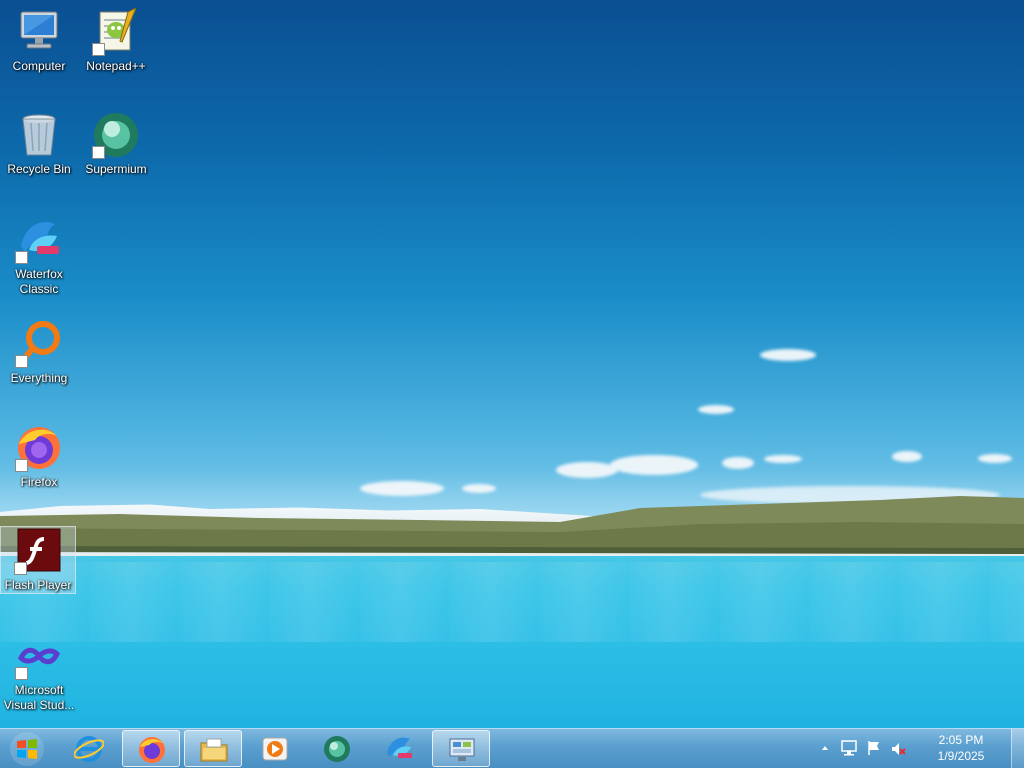 The image size is (1024, 773). Describe the element at coordinates (38, 551) in the screenshot. I see `flash-player-icon` at that location.